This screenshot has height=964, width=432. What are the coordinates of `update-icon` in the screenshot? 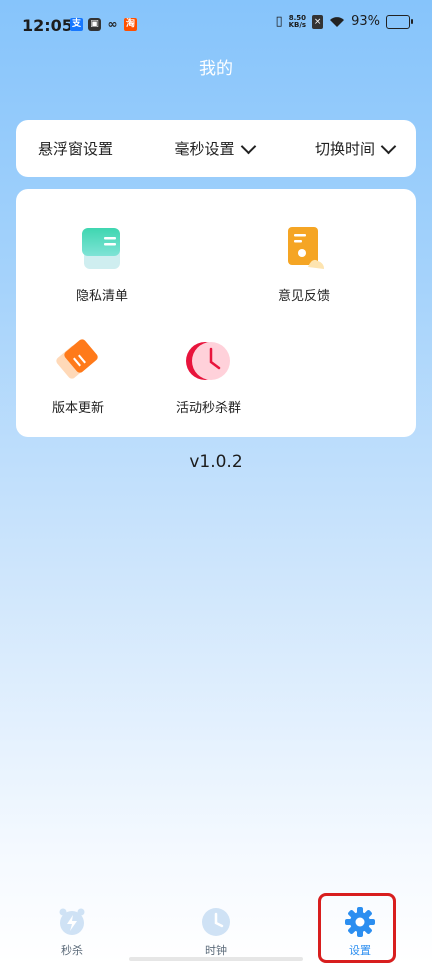 It's located at (77, 359).